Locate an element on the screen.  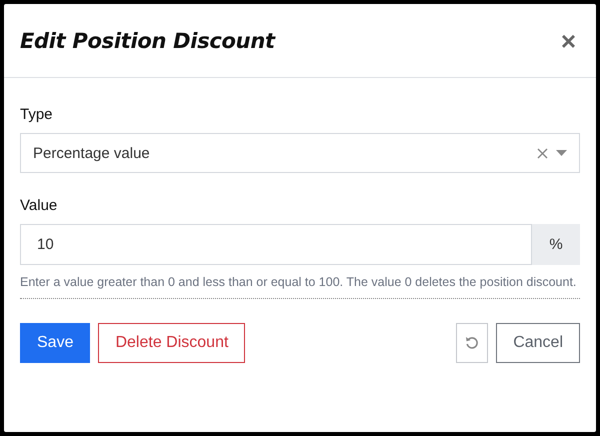
type-select: Percentage value is located at coordinates (300, 153).